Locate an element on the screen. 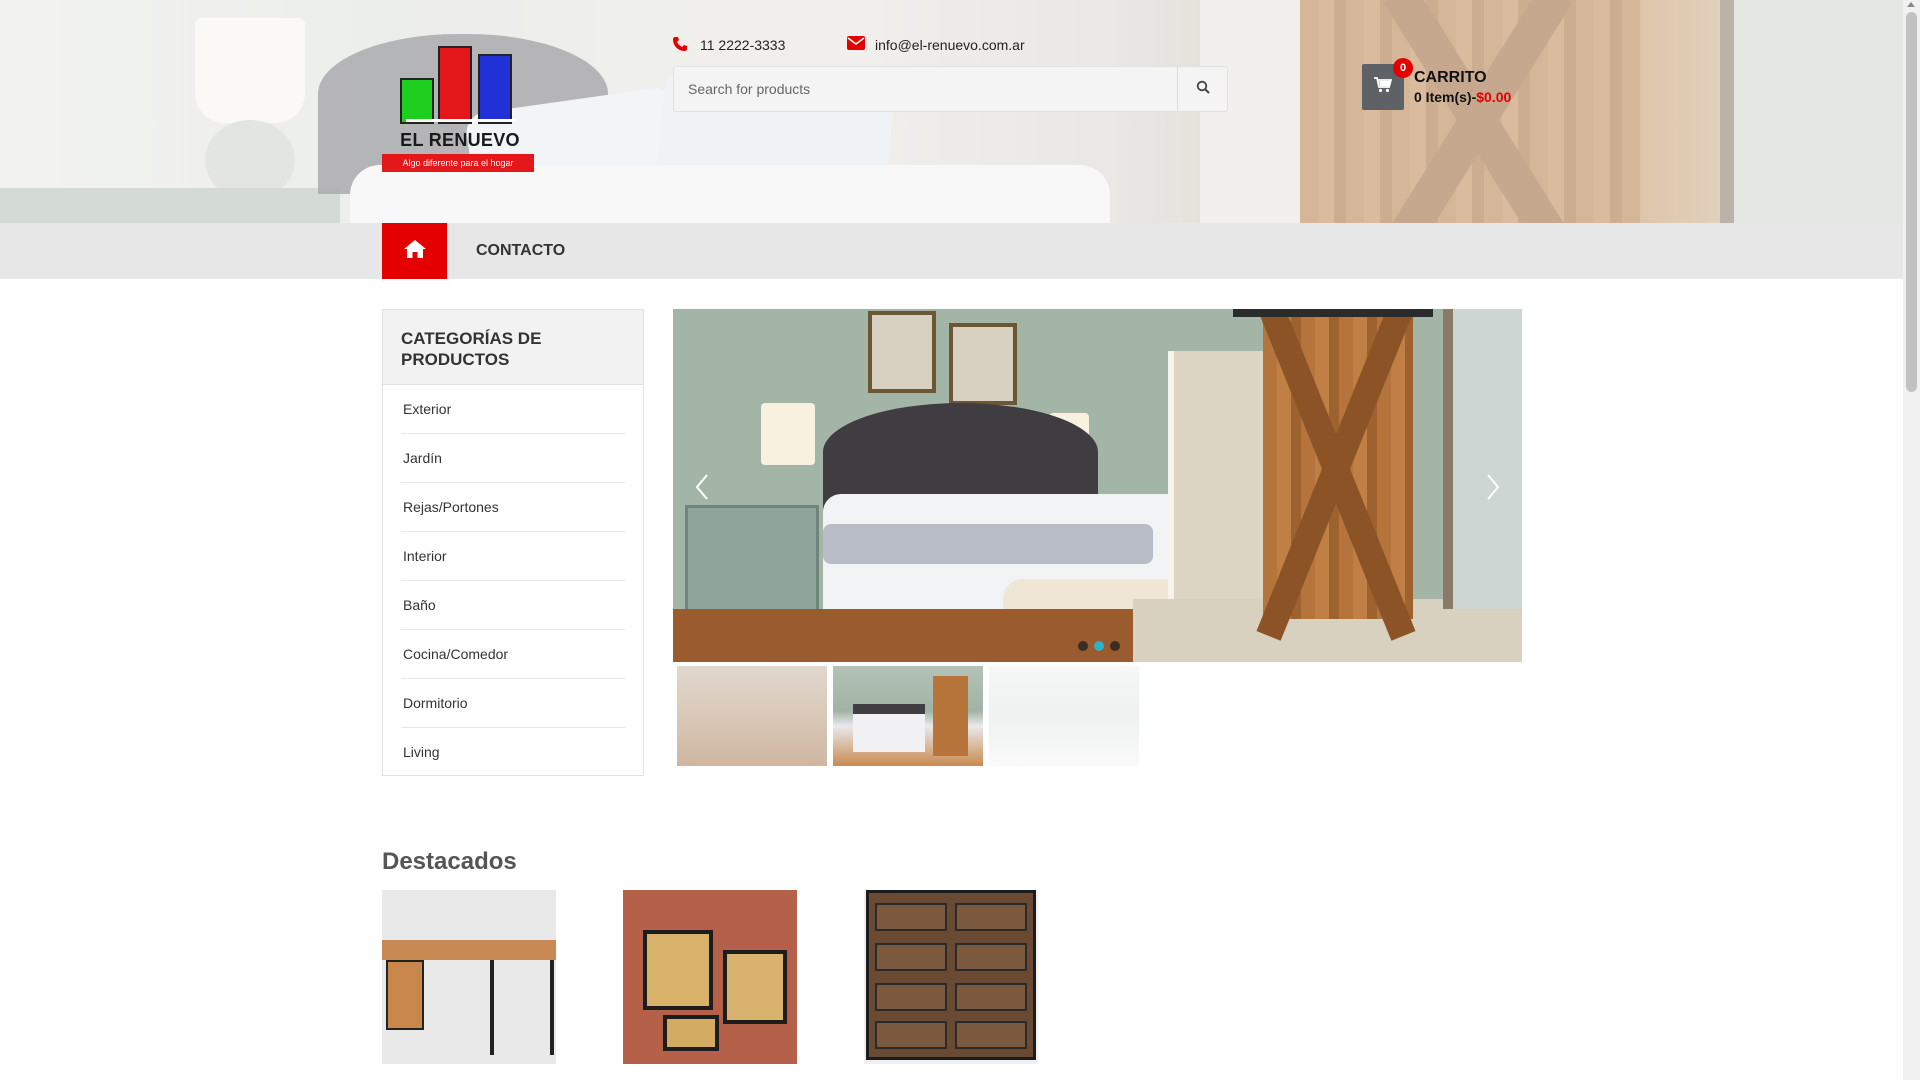 The width and height of the screenshot is (1920, 1080). featured-product-dresser is located at coordinates (951, 977).